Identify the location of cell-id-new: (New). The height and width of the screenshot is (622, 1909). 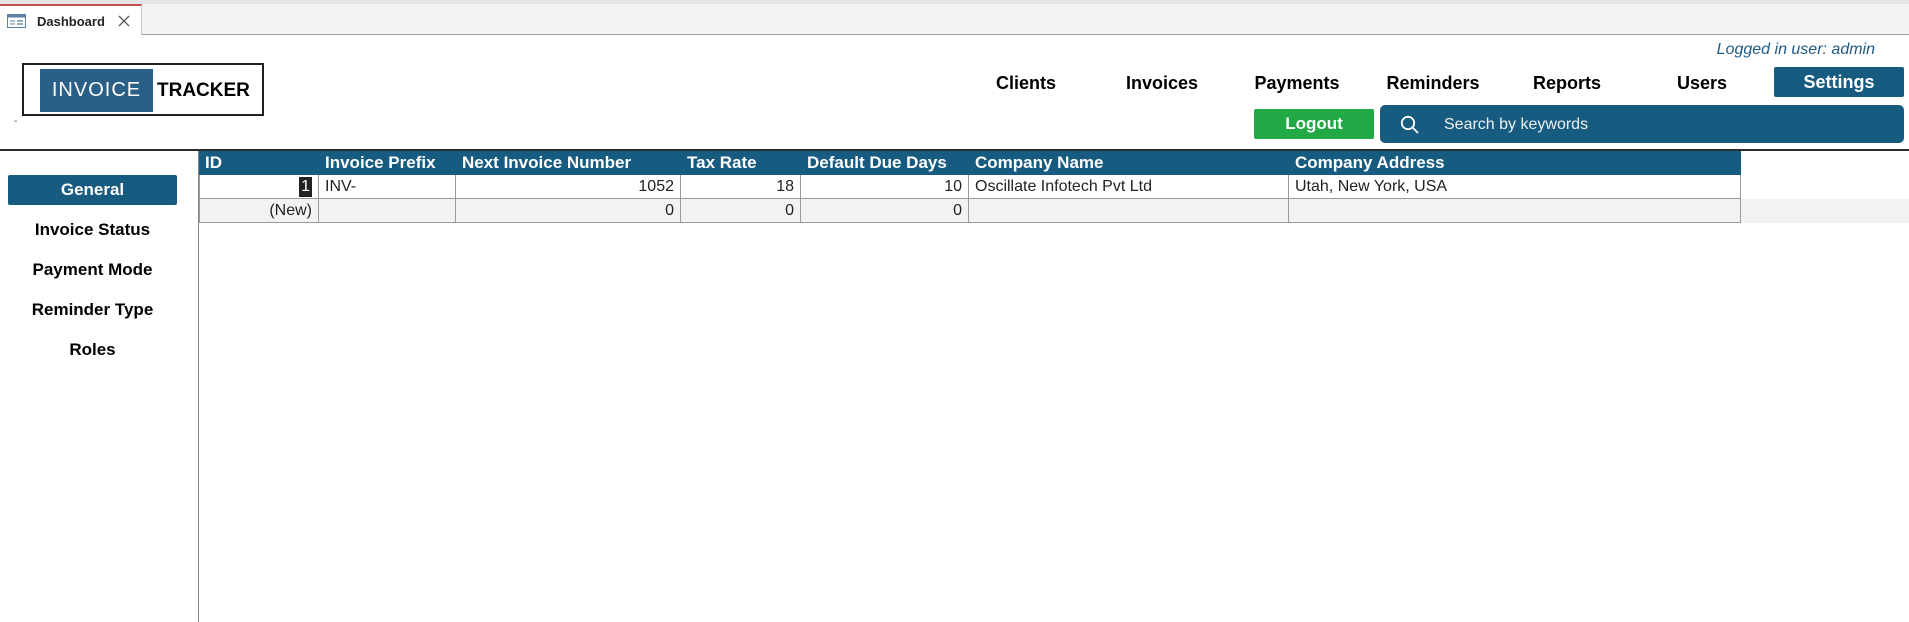
(259, 211).